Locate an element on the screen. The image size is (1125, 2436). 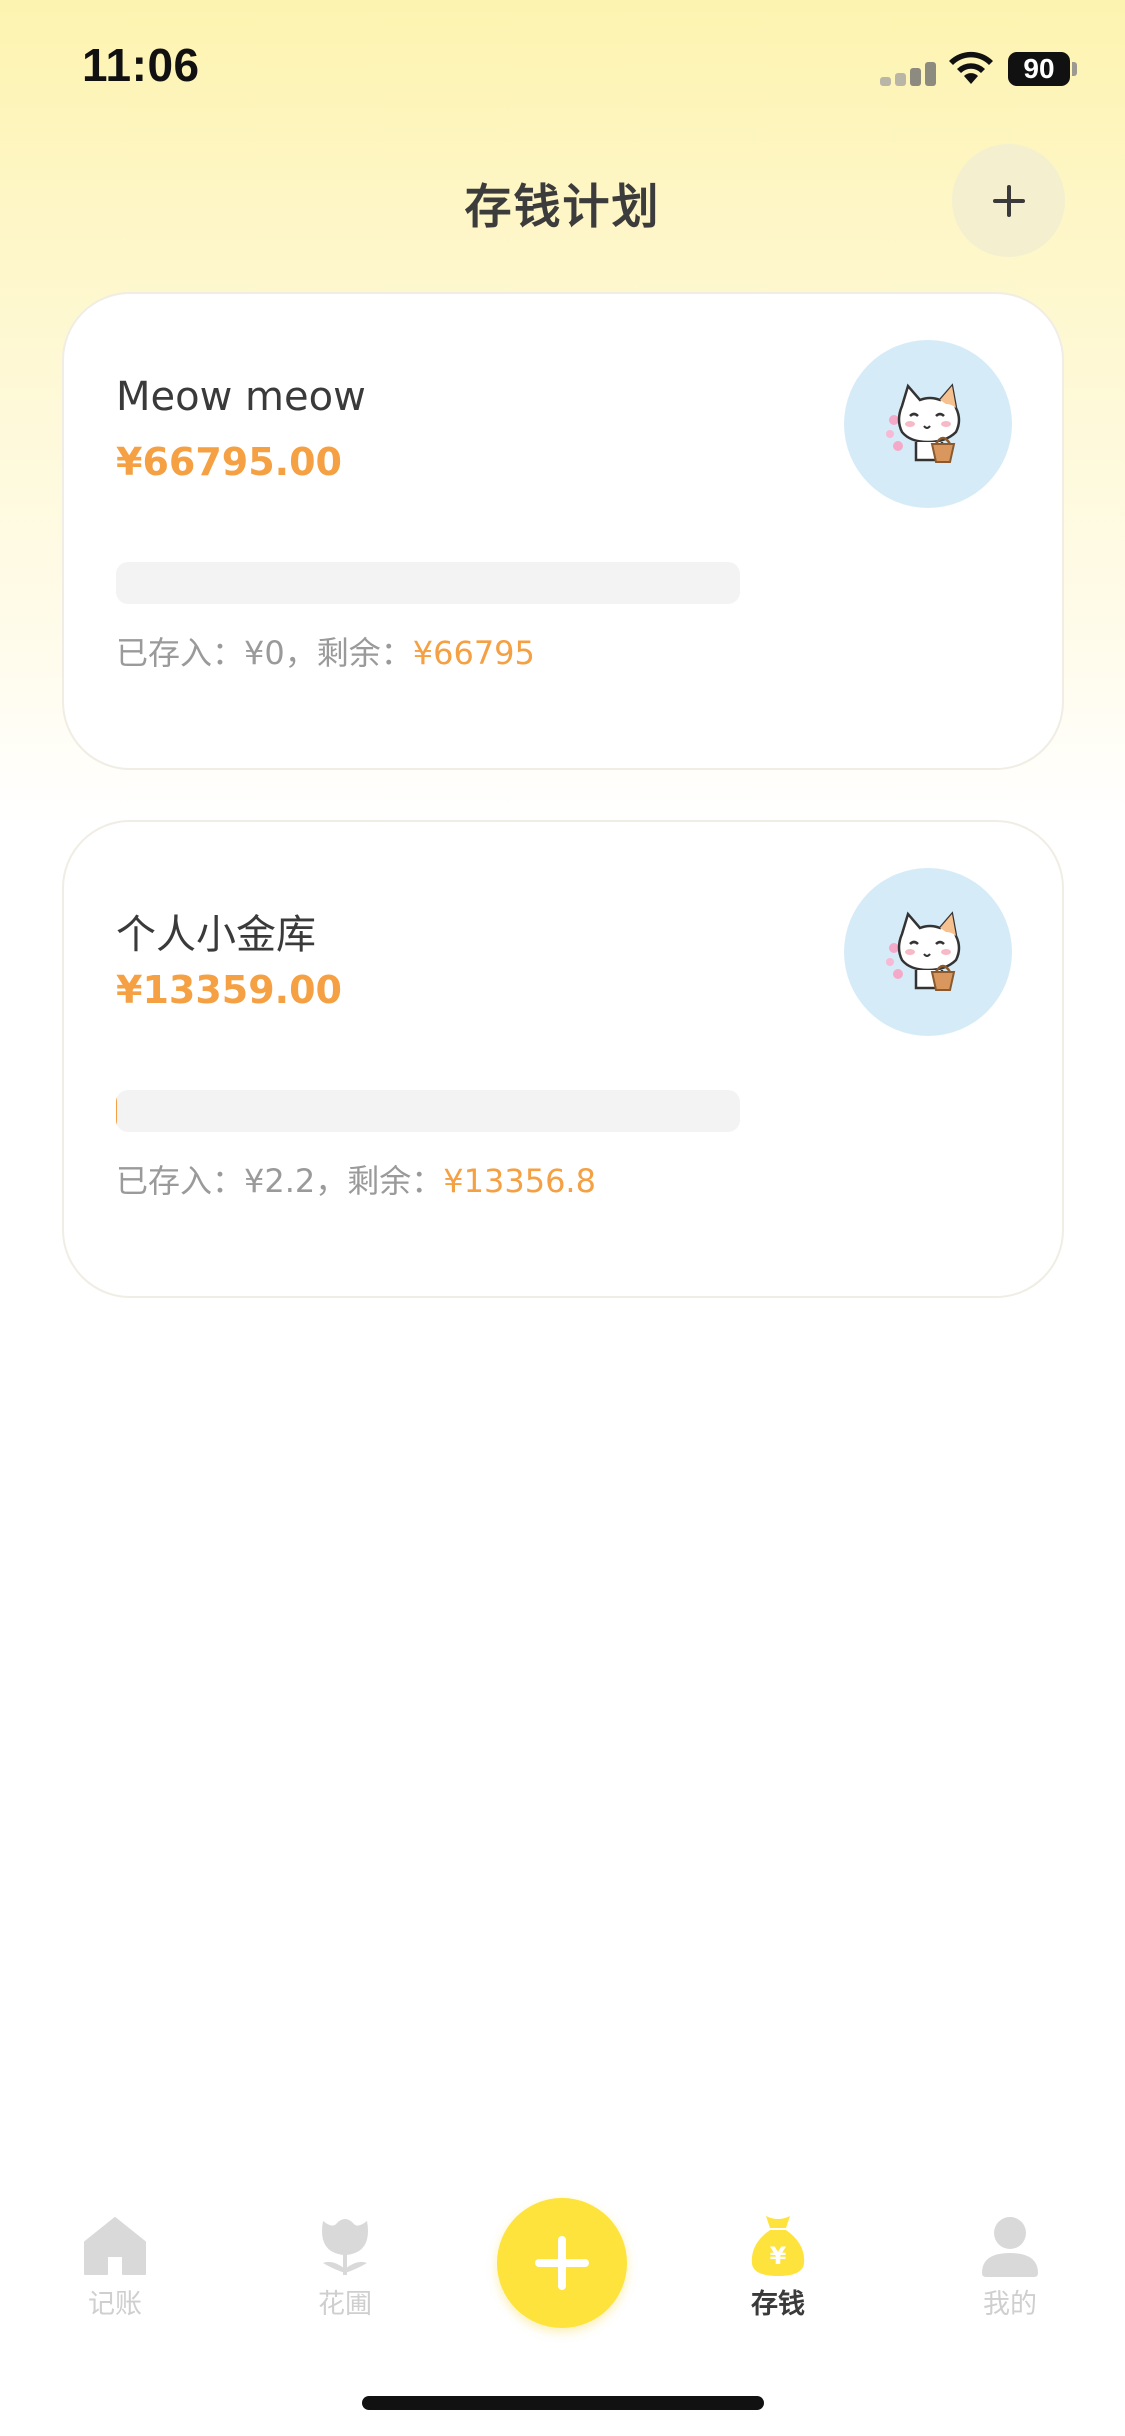
plan-name: 个人小金库 is located at coordinates (216, 935).